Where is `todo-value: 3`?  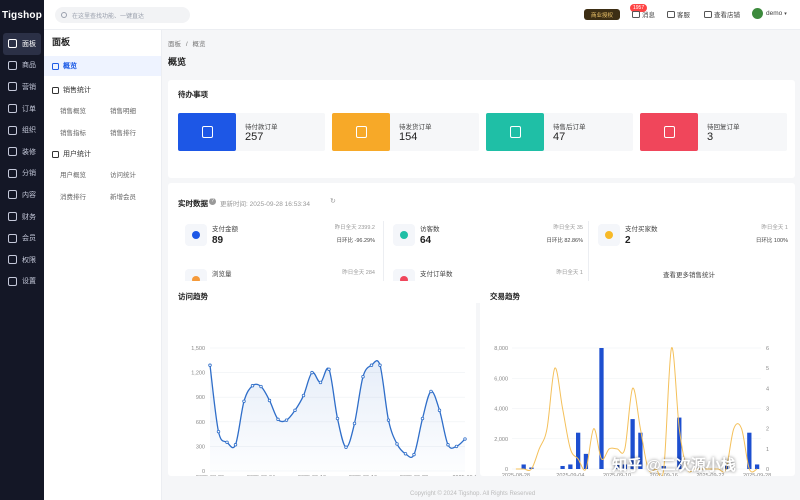
todo-value: 3 is located at coordinates (710, 137).